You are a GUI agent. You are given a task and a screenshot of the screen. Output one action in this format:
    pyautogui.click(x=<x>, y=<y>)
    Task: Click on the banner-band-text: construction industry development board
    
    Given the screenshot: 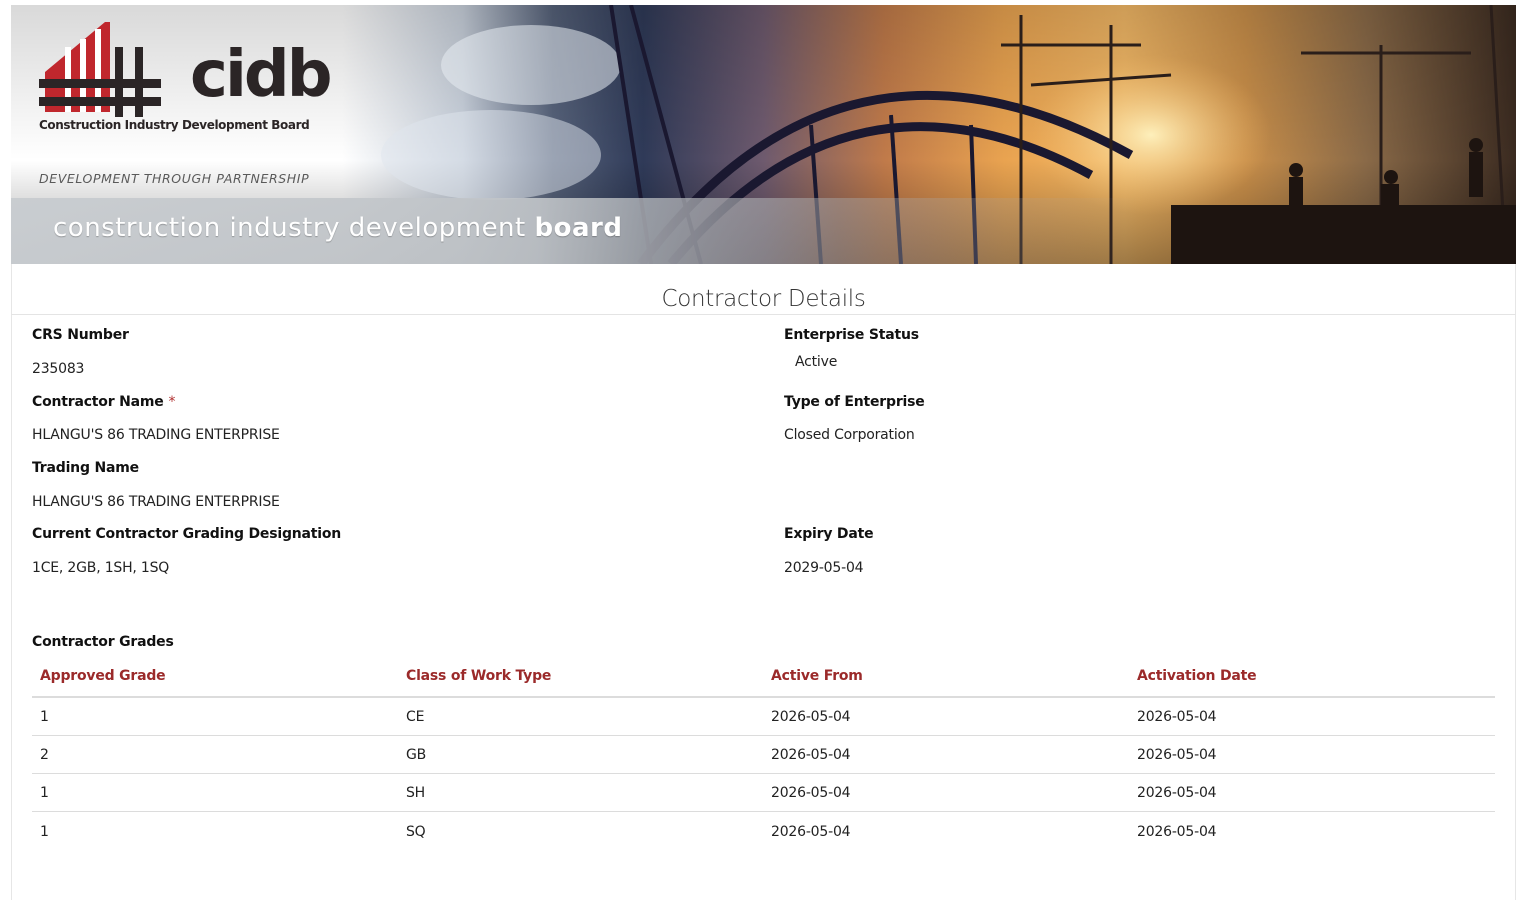 What is the action you would take?
    pyautogui.click(x=338, y=228)
    